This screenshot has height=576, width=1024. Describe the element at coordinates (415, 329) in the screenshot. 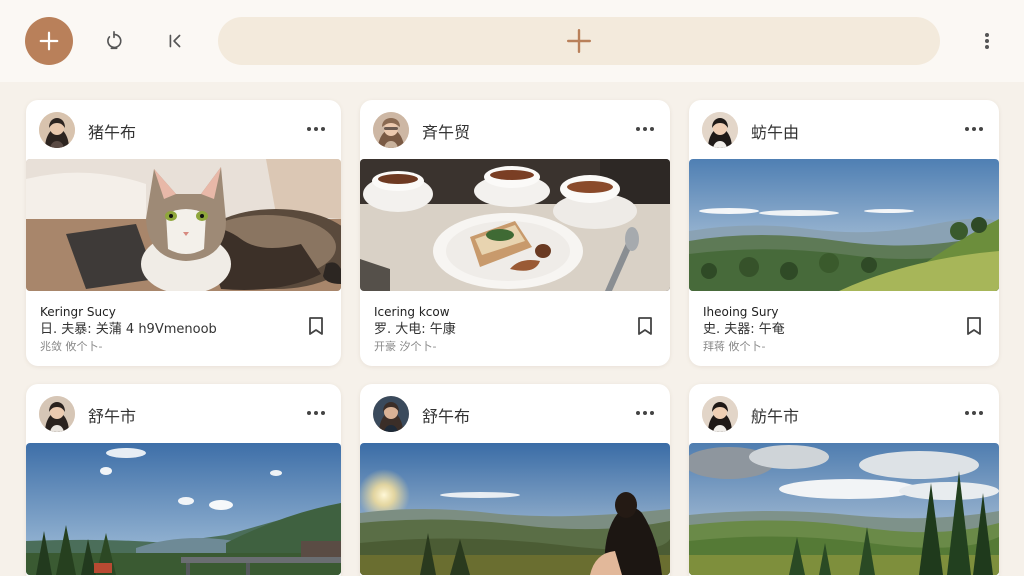

I see `caption-meta: 罗. 大电: 午康` at that location.